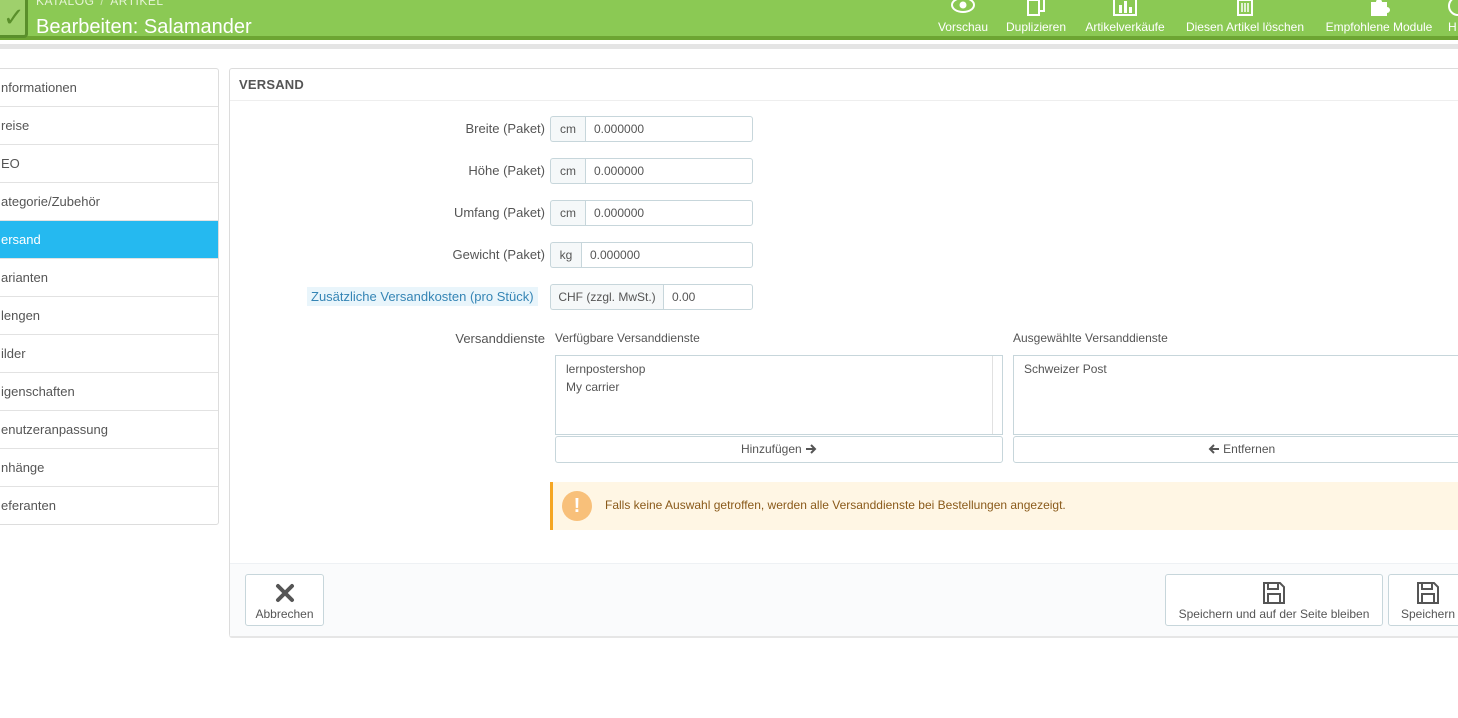 The width and height of the screenshot is (1458, 718). Describe the element at coordinates (499, 212) in the screenshot. I see `depth-label: Umfang (Paket)` at that location.